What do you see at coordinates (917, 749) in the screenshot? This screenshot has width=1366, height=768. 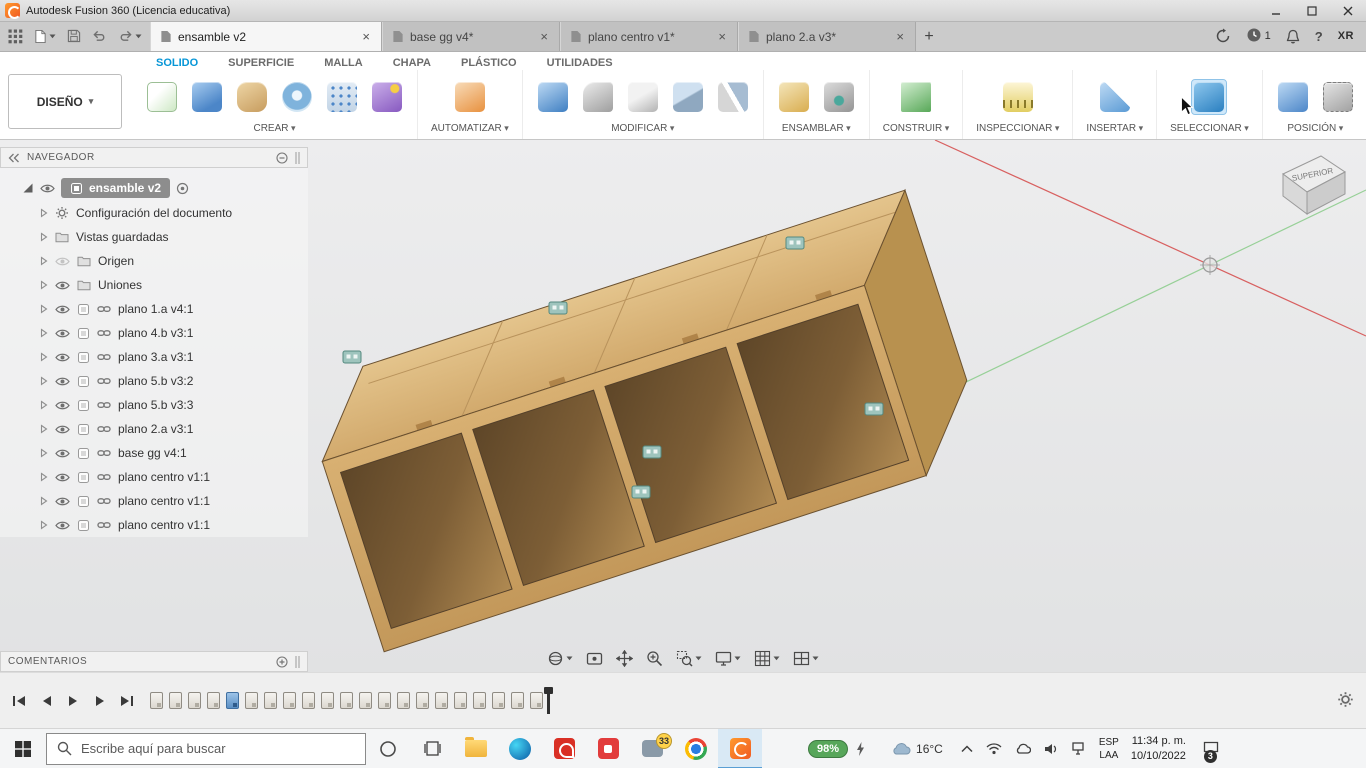 I see `weather-widget: 16°C` at bounding box center [917, 749].